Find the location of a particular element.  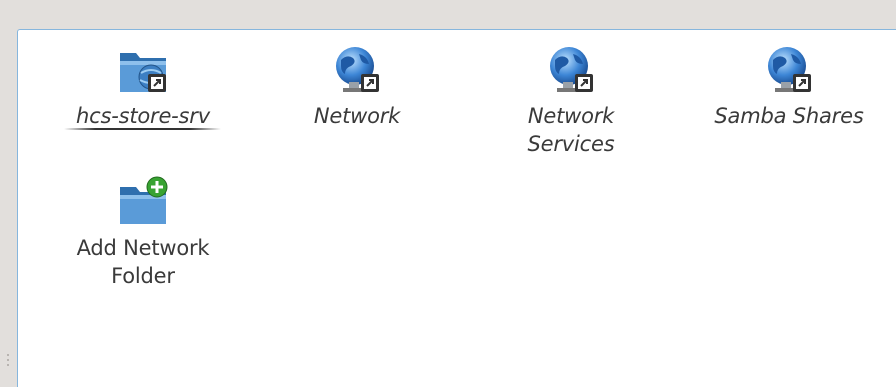

item-label-line2: Folder is located at coordinates (143, 276).